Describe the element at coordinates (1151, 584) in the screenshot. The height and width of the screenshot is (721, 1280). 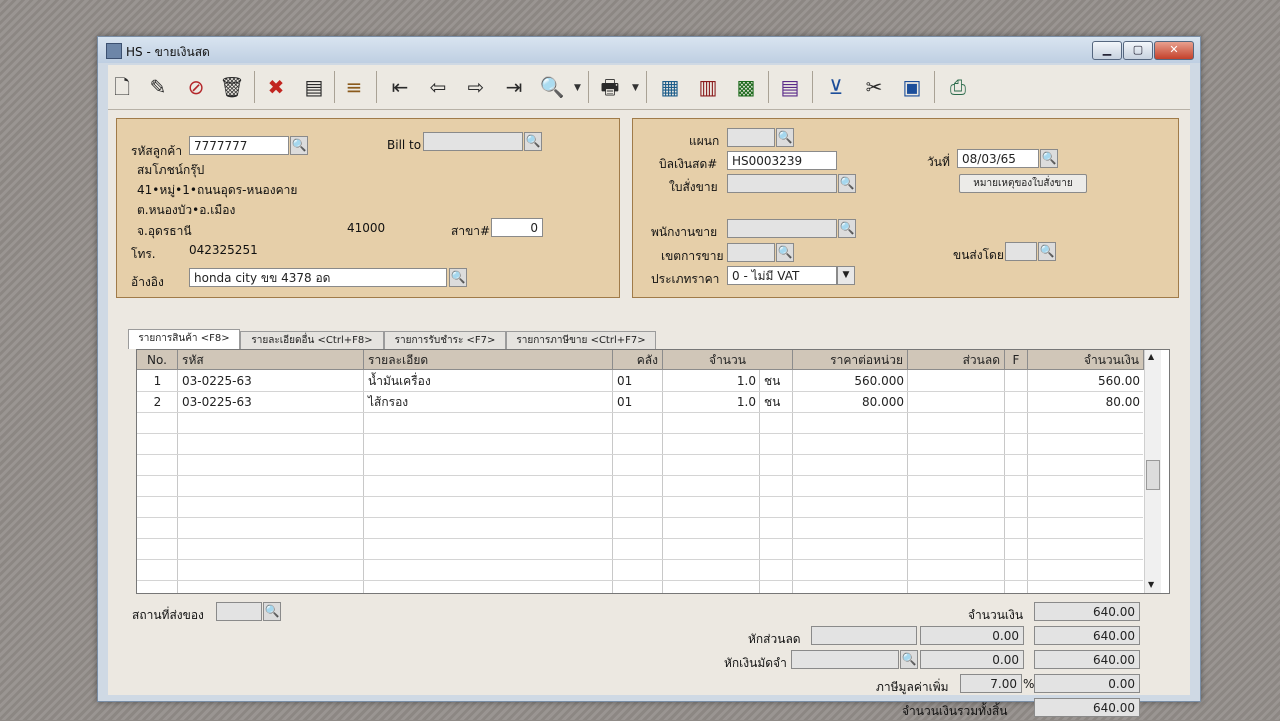
I see `scroll-down-icon: ▼` at that location.